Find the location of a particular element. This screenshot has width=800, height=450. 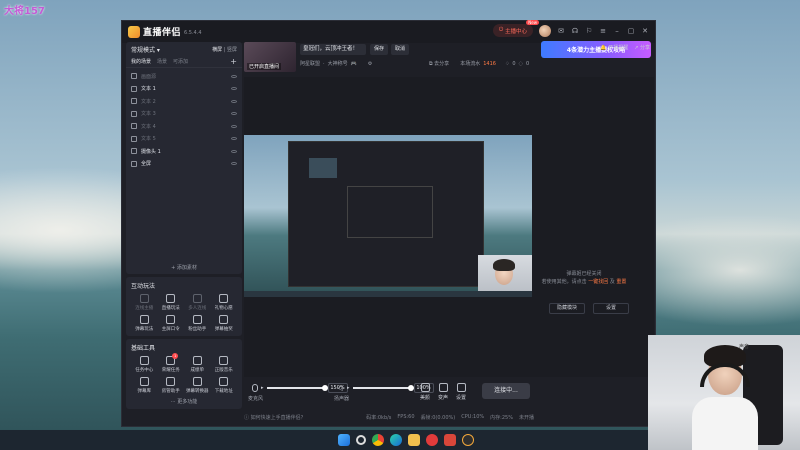

category-label: 大神称号 is located at coordinates (338, 63).